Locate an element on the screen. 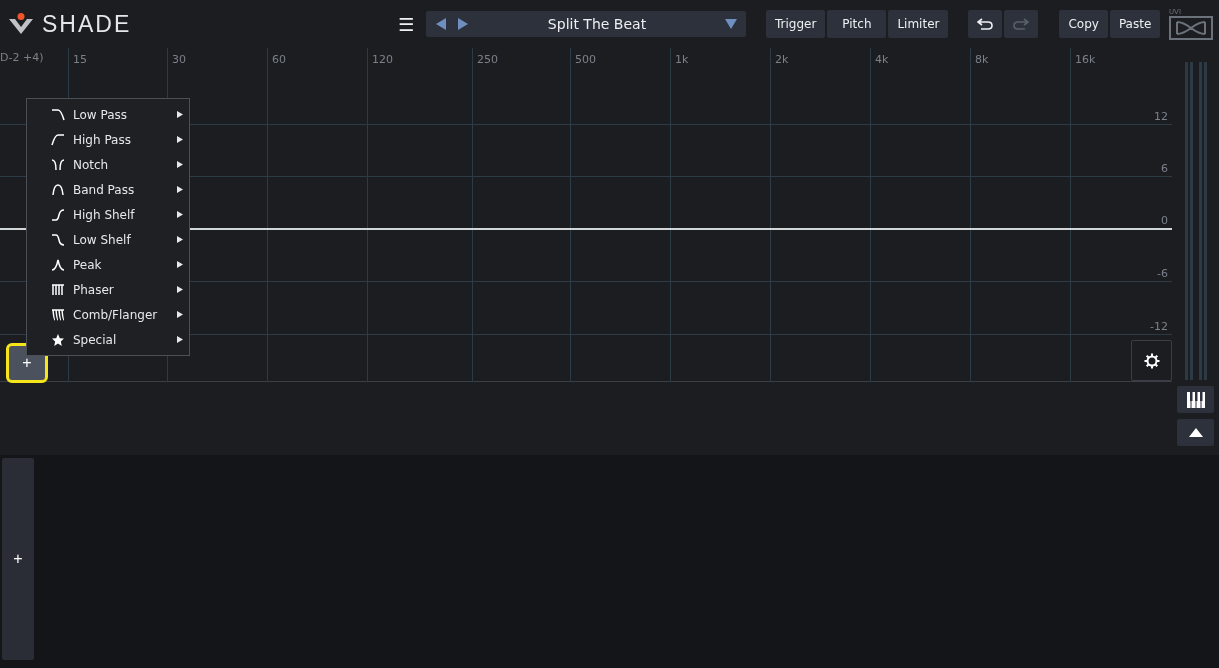 Image resolution: width=1219 pixels, height=668 pixels. triangle-up-icon is located at coordinates (1195, 432).